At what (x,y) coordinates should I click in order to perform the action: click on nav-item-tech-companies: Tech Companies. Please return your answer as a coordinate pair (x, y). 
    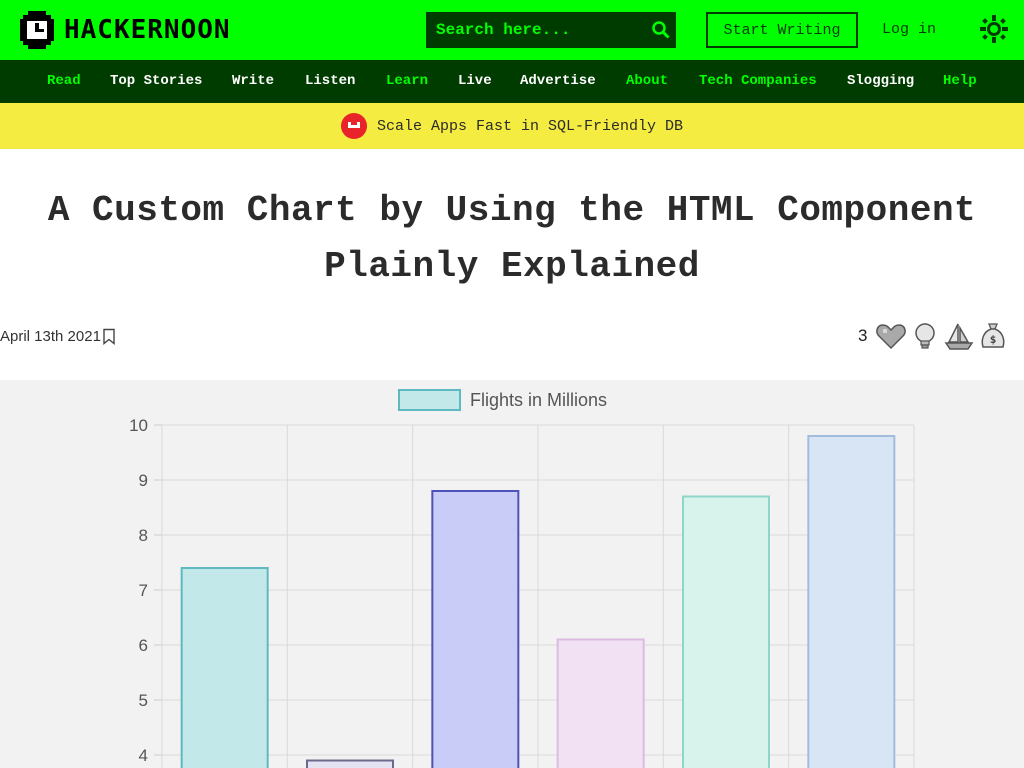
    Looking at the image, I should click on (758, 81).